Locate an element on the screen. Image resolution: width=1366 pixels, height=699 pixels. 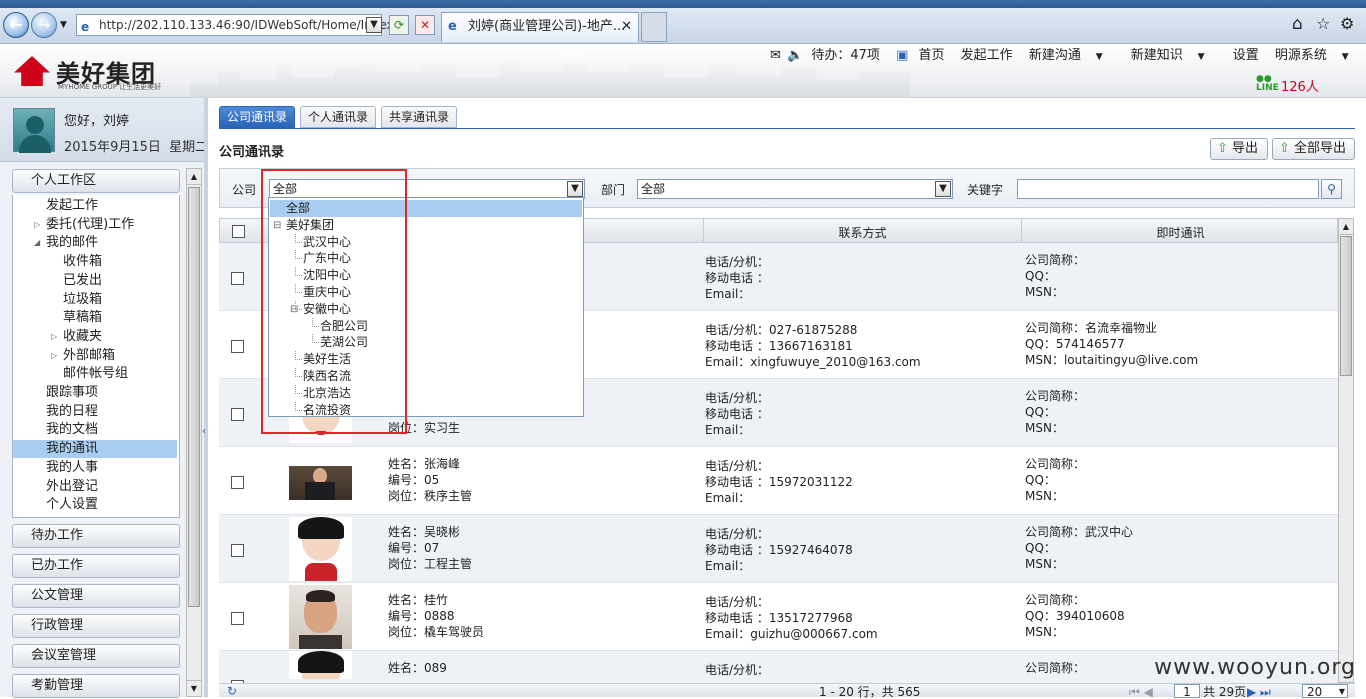
menu-start-work: 发起工作 is located at coordinates (987, 55).